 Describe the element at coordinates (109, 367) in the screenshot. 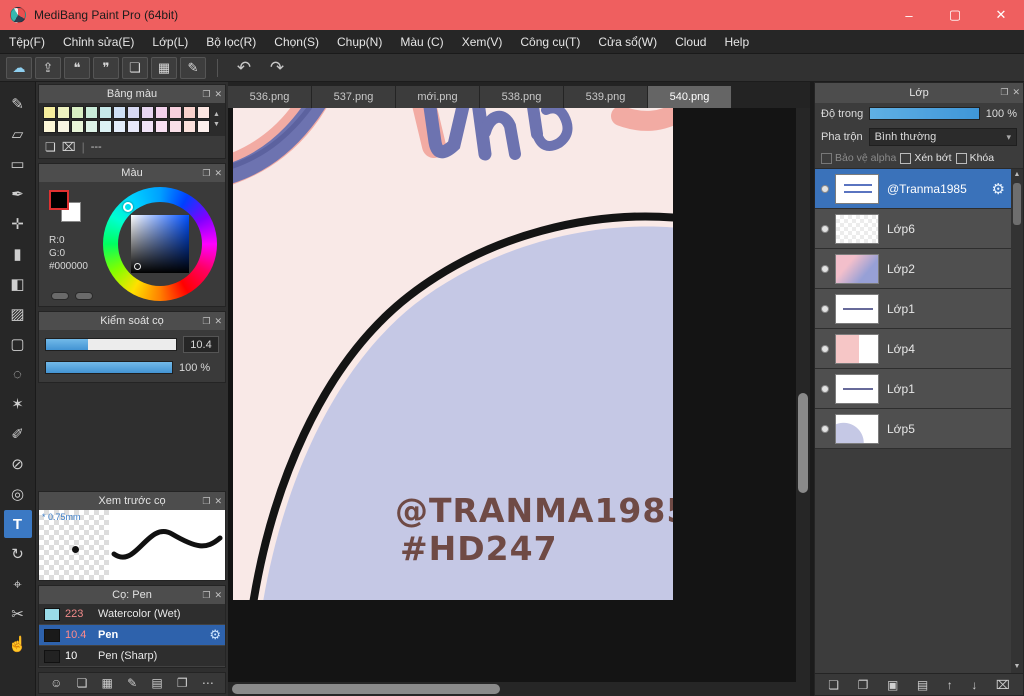

I see `brush-opacity-slider` at that location.